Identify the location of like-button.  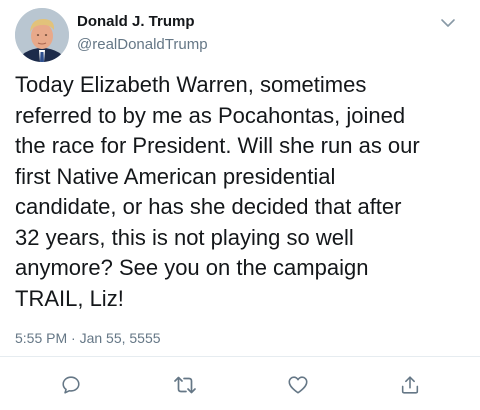
(298, 385).